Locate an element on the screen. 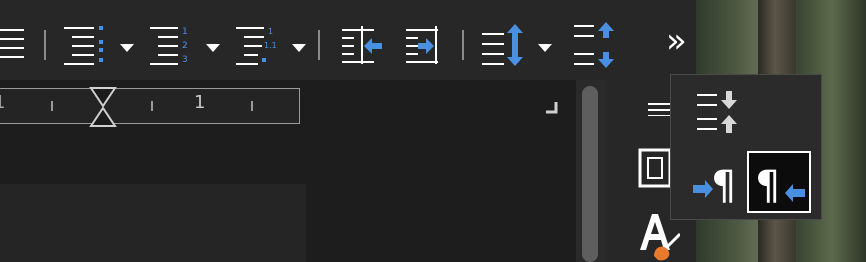 This screenshot has height=262, width=866. decrease-indent-button is located at coordinates (362, 45).